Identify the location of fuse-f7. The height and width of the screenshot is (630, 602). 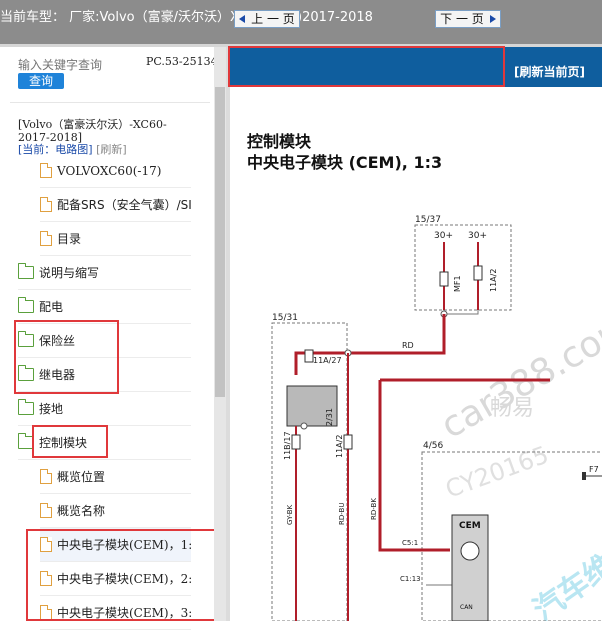
(584, 476).